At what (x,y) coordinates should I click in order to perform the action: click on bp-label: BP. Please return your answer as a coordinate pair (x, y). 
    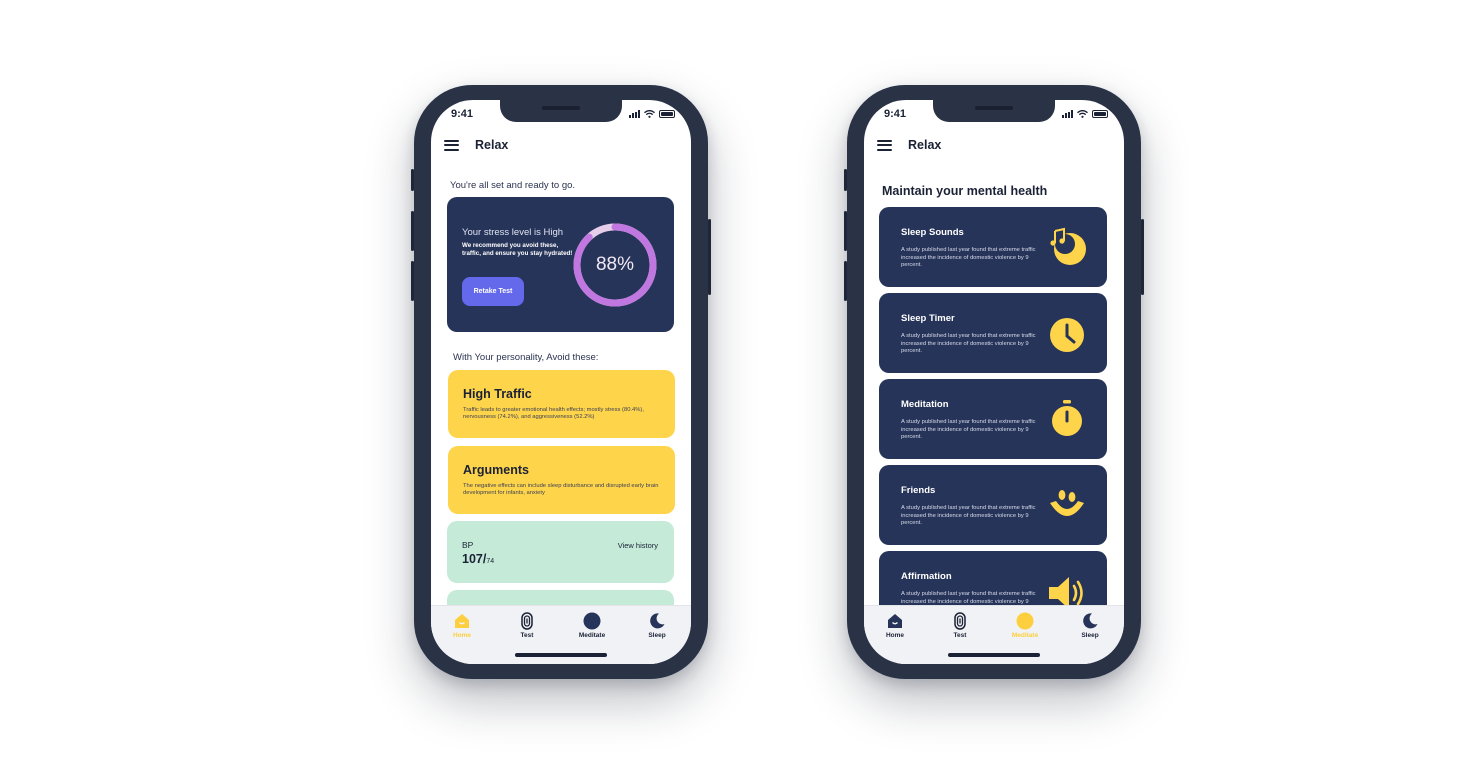
    Looking at the image, I should click on (468, 545).